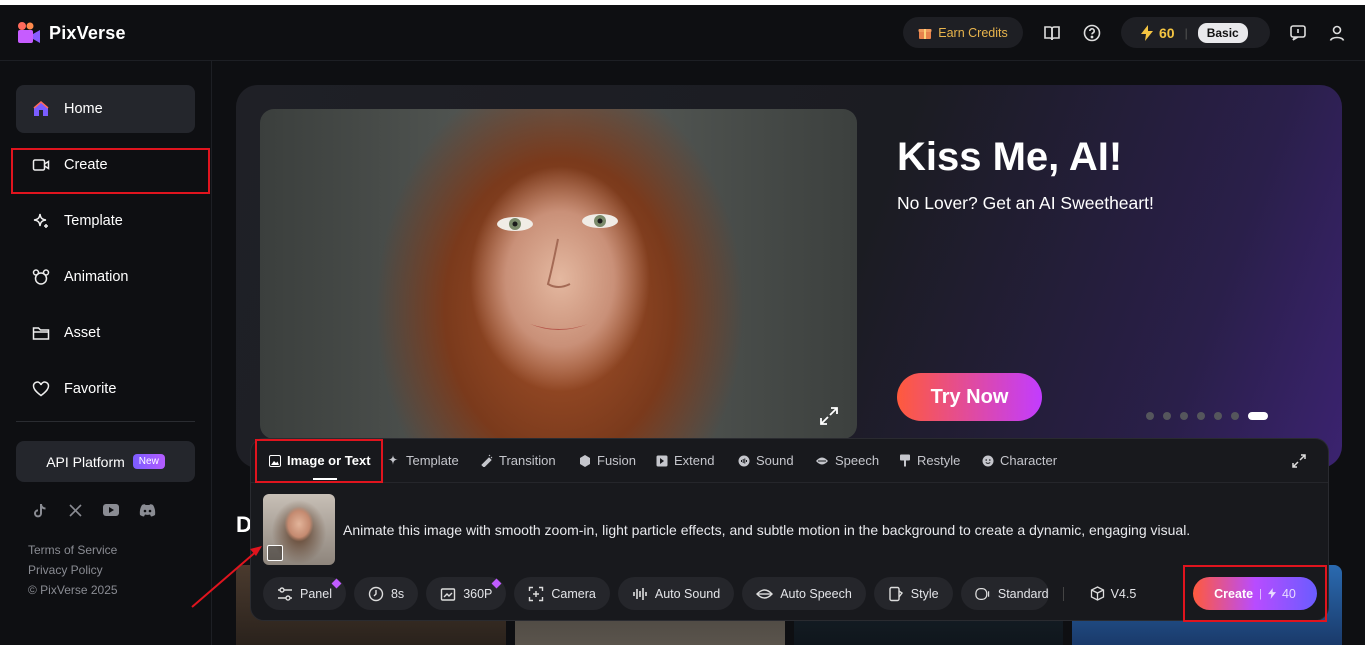 The width and height of the screenshot is (1365, 645). Describe the element at coordinates (694, 460) in the screenshot. I see `tab-label: Extend` at that location.